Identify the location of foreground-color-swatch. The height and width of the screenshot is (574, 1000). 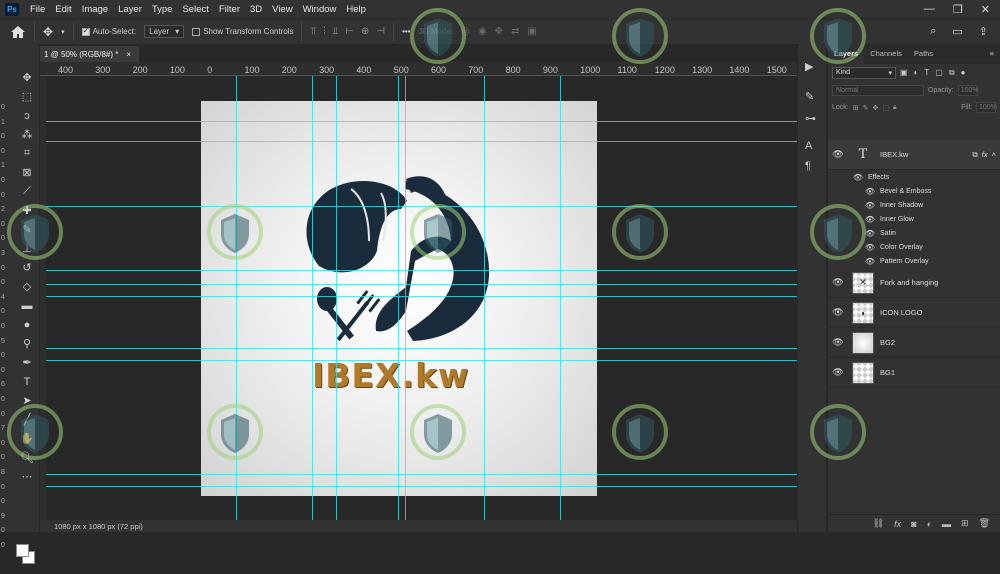
(22, 550).